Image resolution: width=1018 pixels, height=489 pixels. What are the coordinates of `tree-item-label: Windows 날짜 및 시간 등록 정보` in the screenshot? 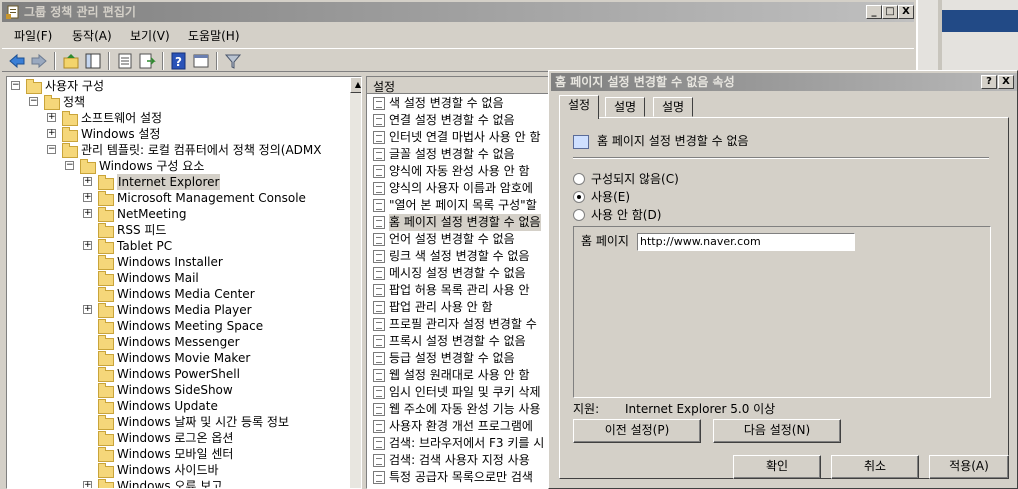 It's located at (203, 422).